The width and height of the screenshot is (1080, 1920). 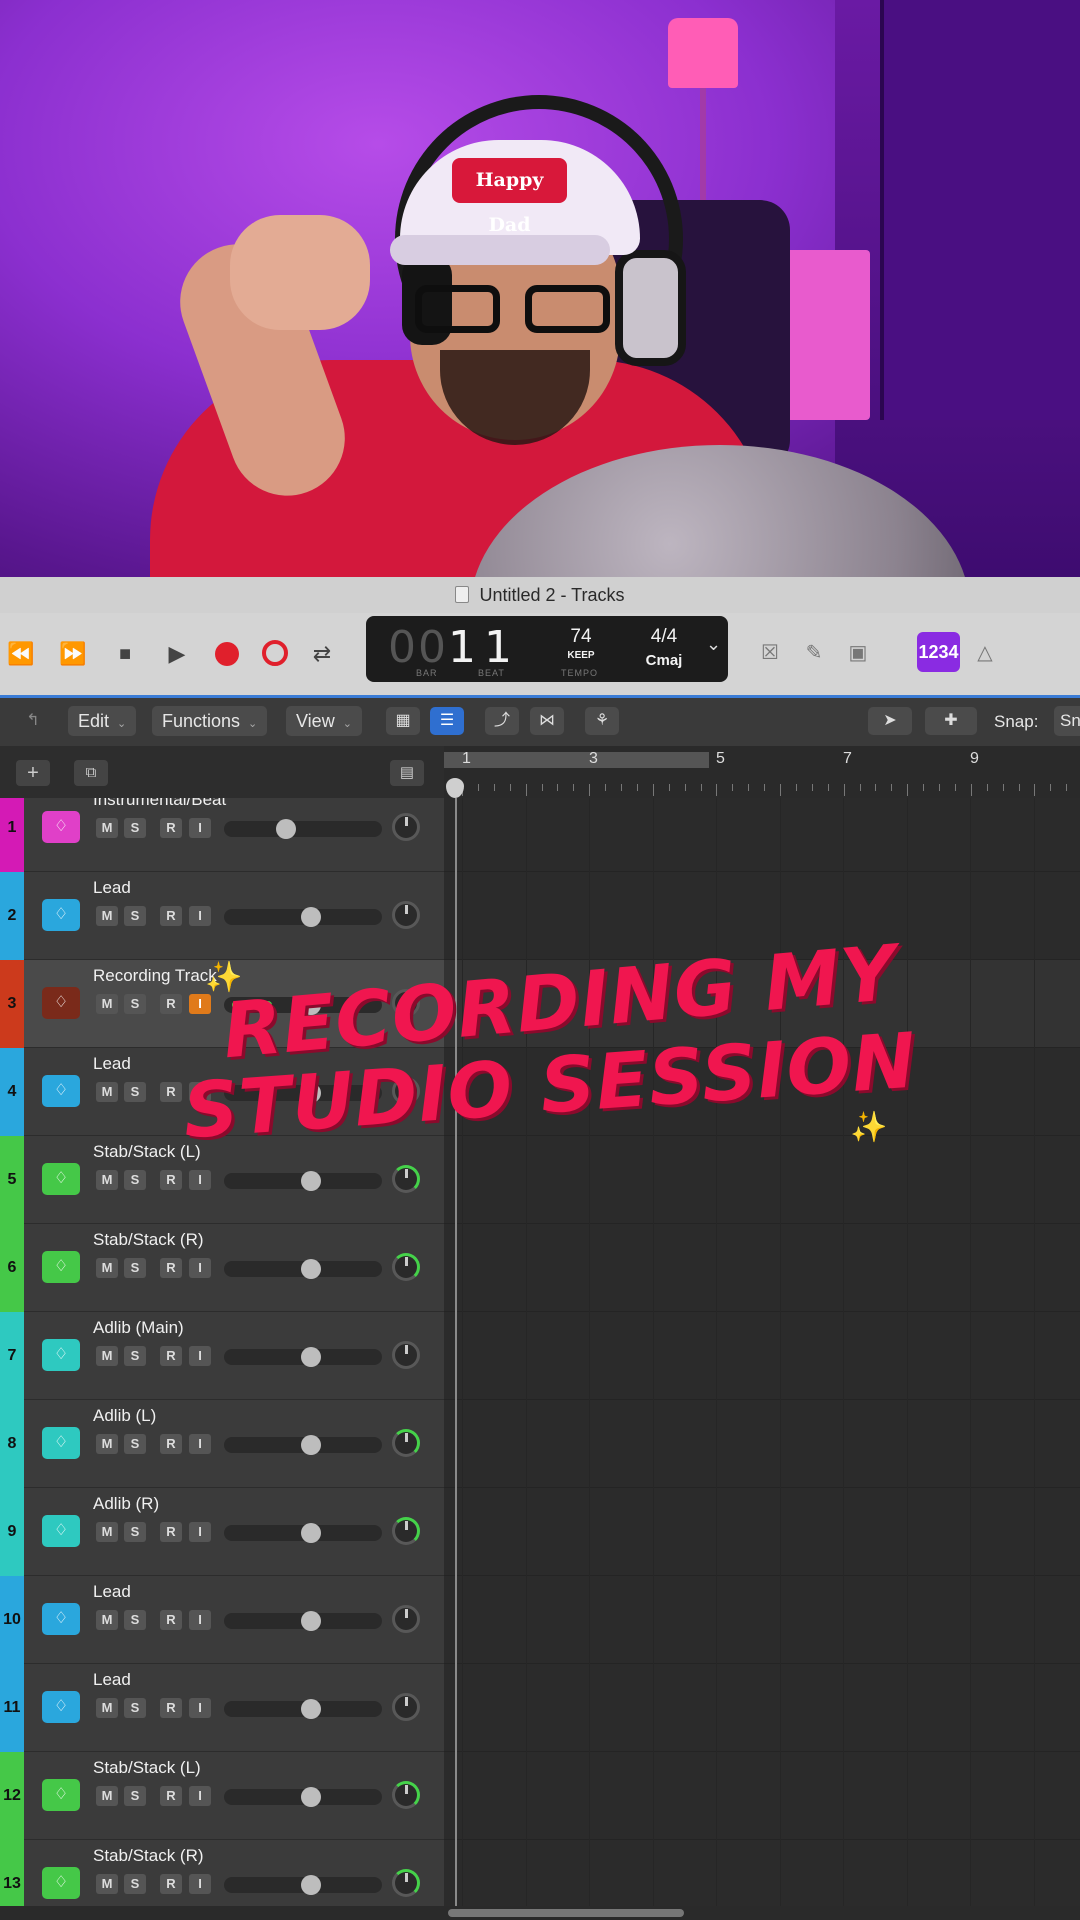 I want to click on flex-icon: ⋈, so click(x=547, y=721).